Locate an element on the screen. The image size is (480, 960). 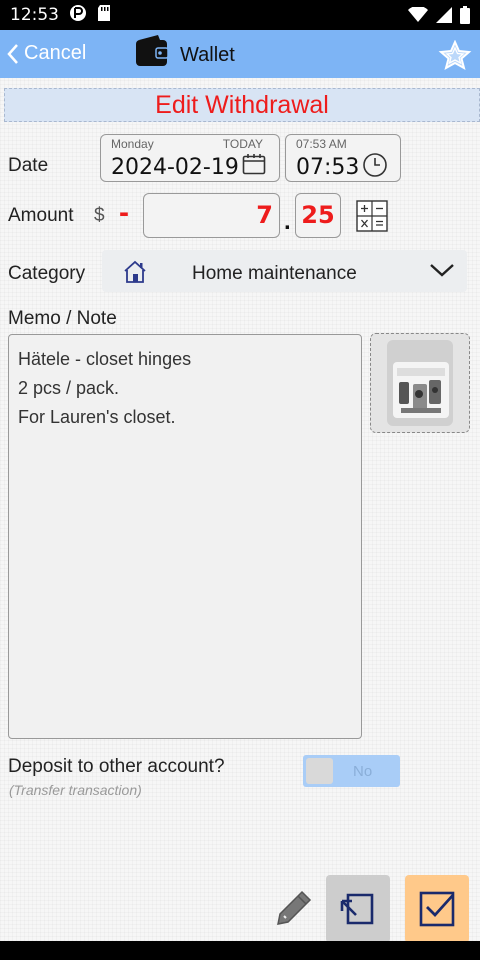
calendar-icon is located at coordinates (254, 166).